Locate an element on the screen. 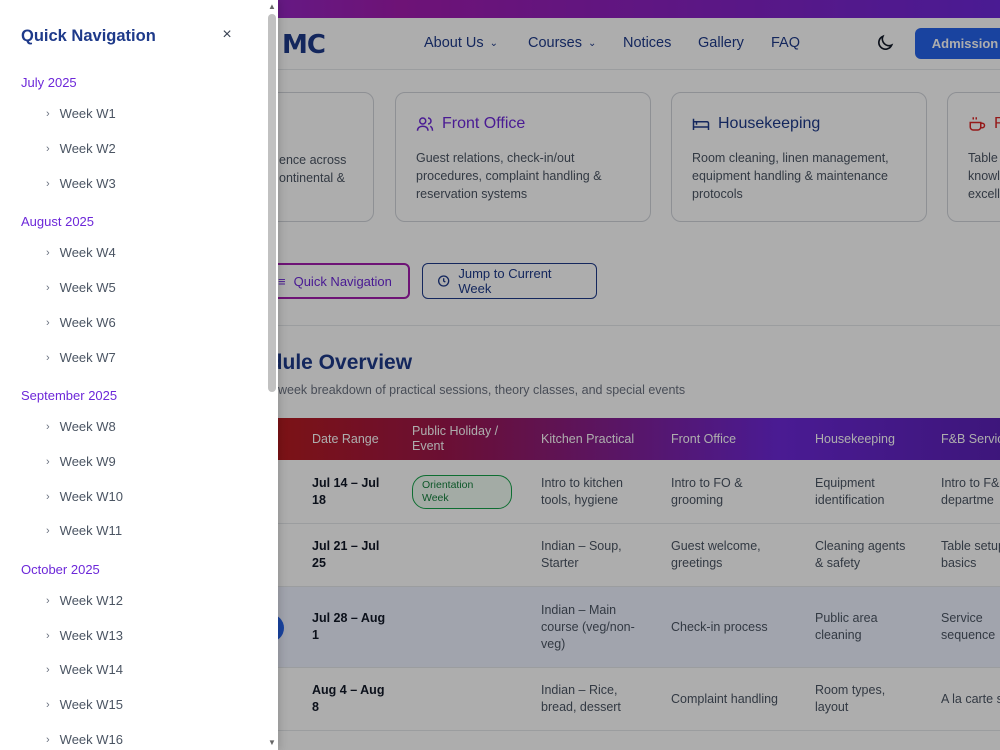 The width and height of the screenshot is (1000, 750). drawer-scrollbar: ▲ ▼ is located at coordinates (272, 375).